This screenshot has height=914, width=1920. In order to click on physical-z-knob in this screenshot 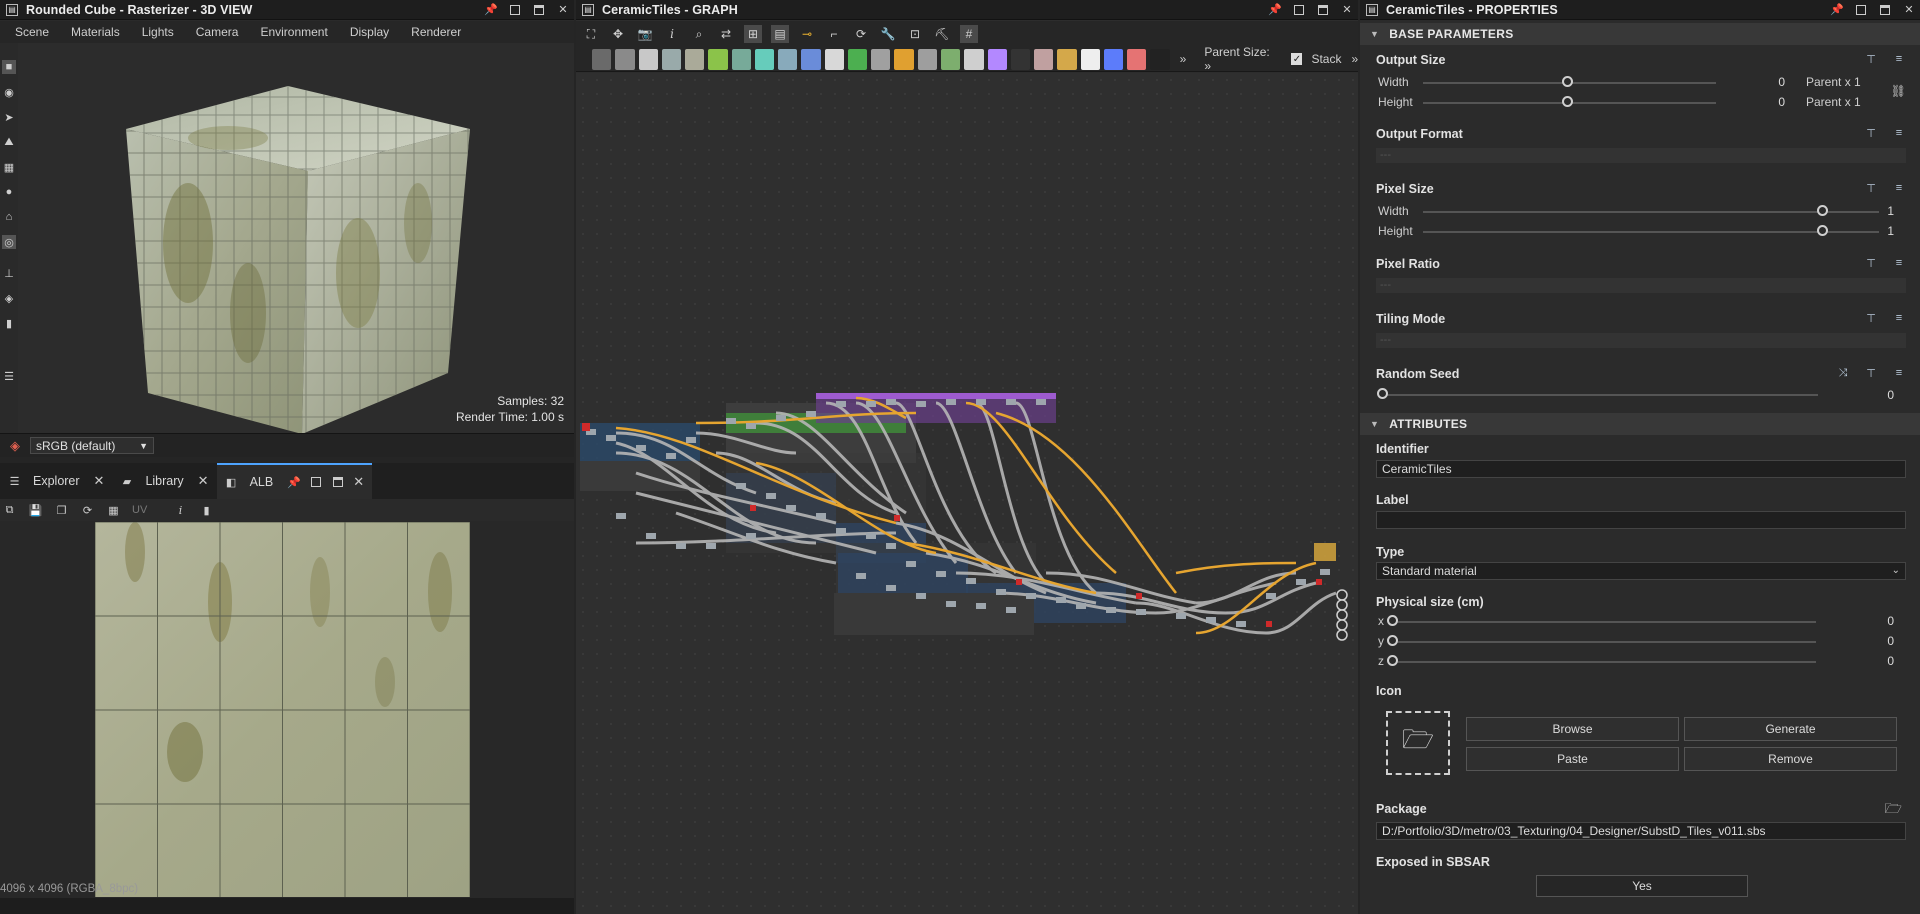, I will do `click(1392, 660)`.